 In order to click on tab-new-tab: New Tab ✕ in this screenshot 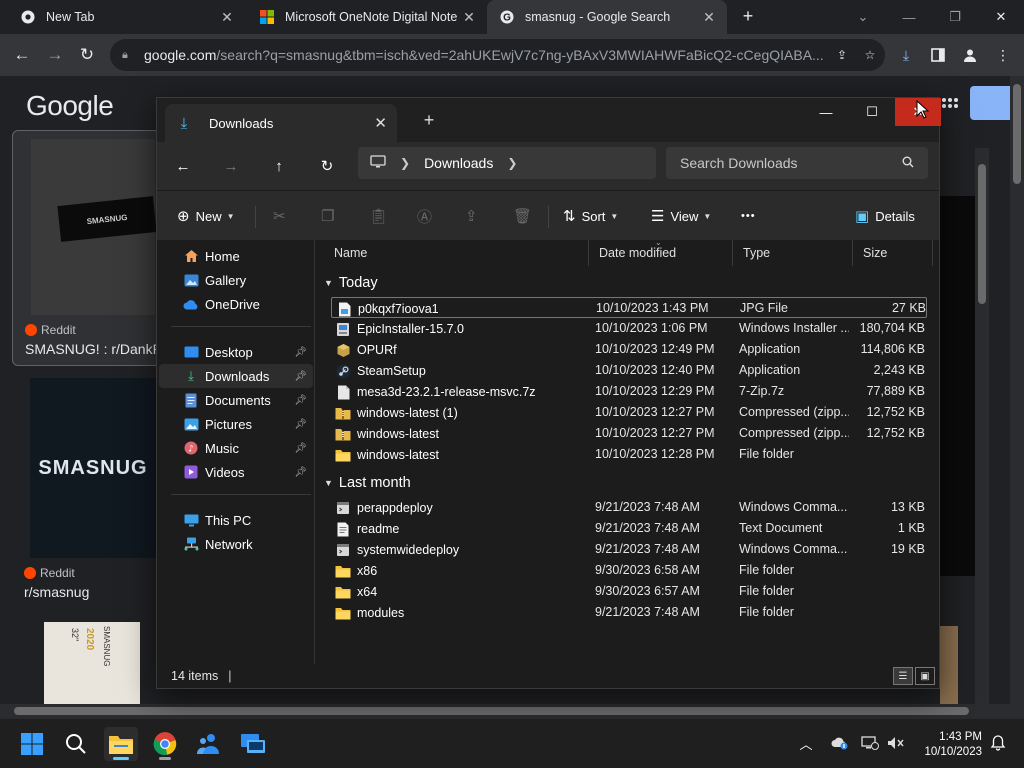, I will do `click(122, 17)`.